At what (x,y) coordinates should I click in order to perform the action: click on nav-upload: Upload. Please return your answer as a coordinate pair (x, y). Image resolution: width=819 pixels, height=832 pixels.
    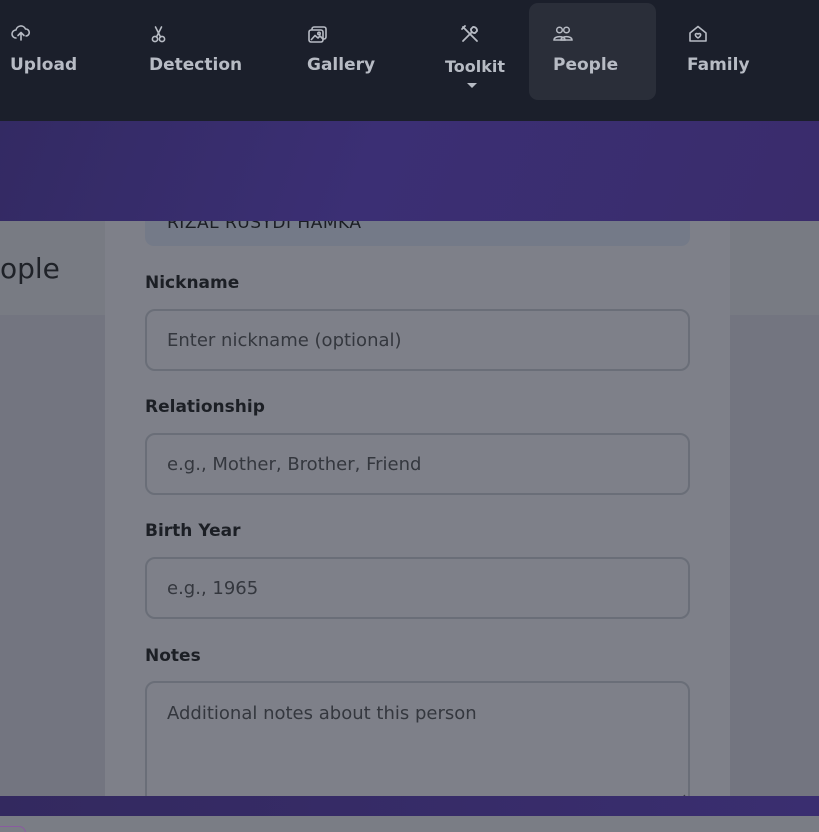
    Looking at the image, I should click on (50, 51).